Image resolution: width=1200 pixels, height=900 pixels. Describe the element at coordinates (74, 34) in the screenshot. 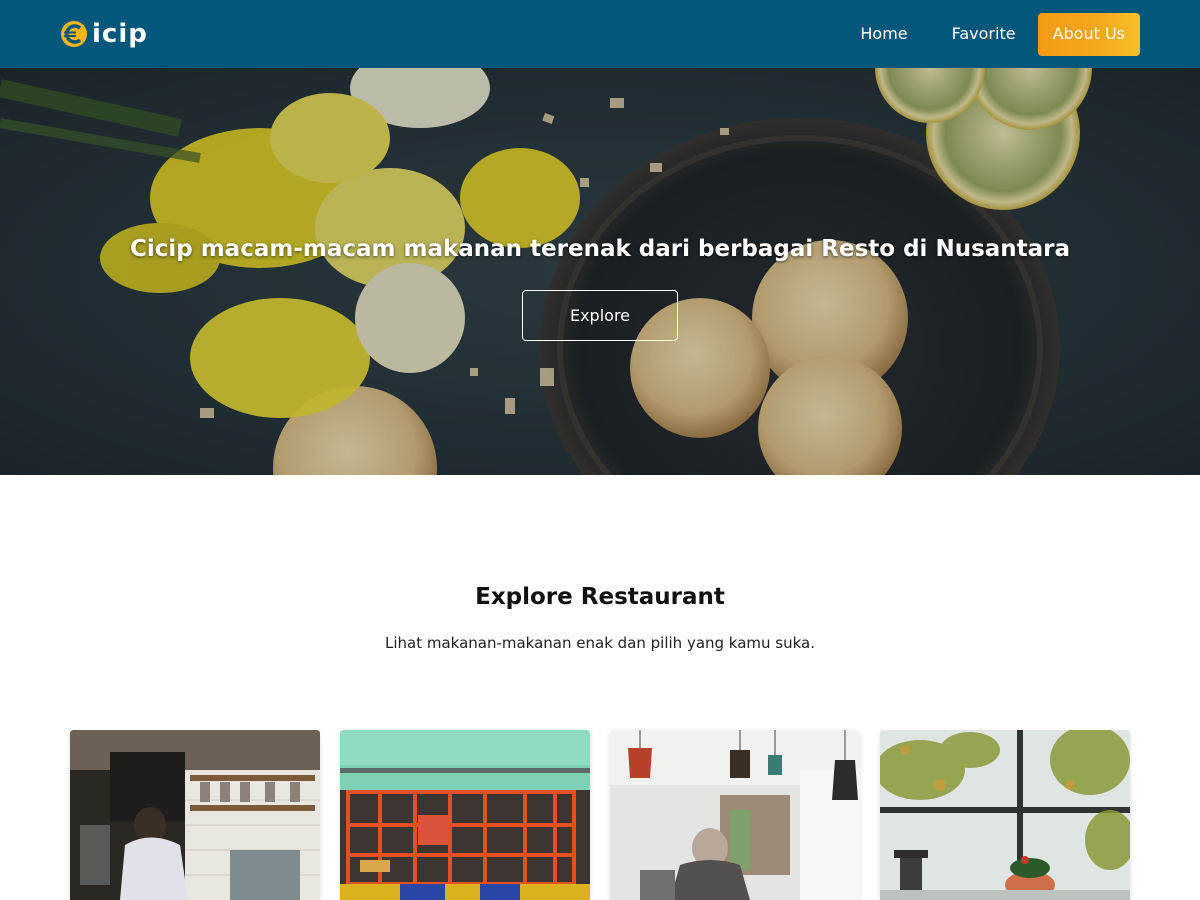

I see `cicip-logo-icon` at that location.